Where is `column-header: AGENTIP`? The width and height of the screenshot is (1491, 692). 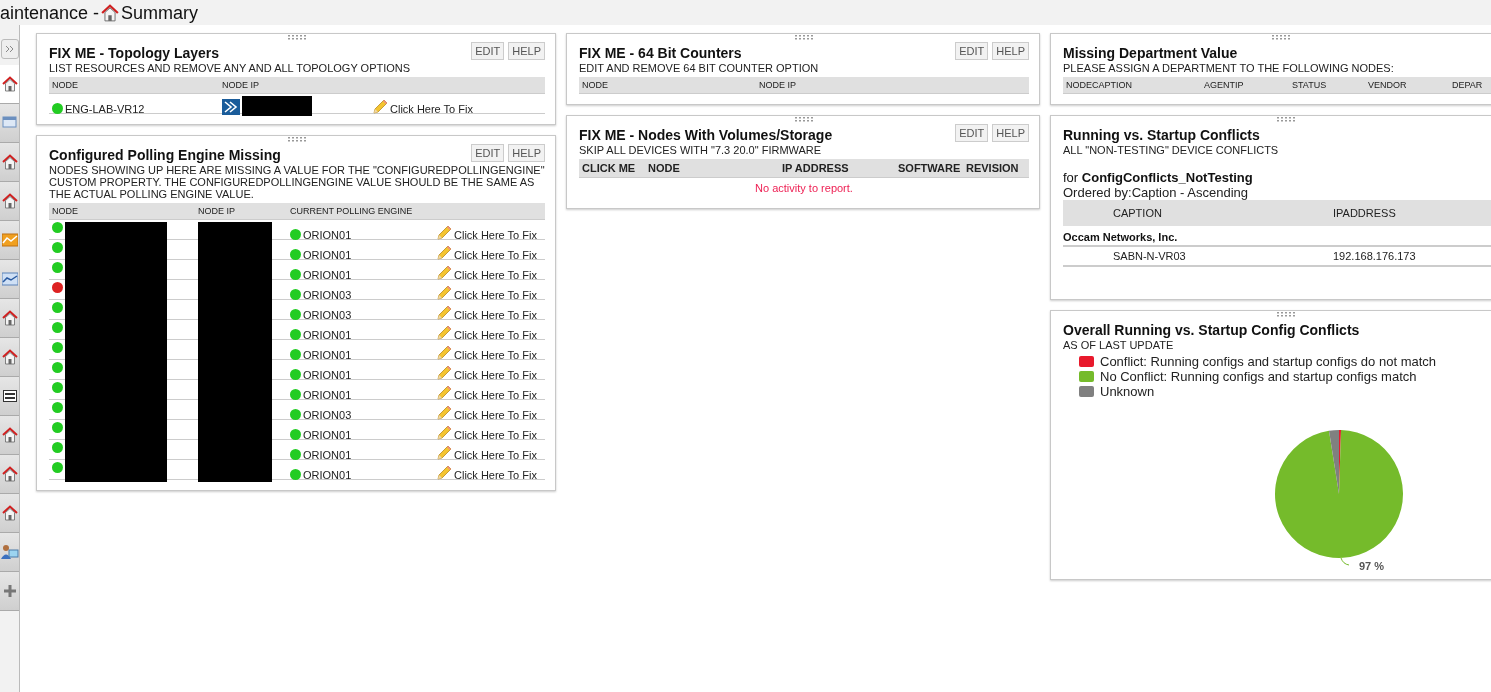
column-header: AGENTIP is located at coordinates (1224, 85).